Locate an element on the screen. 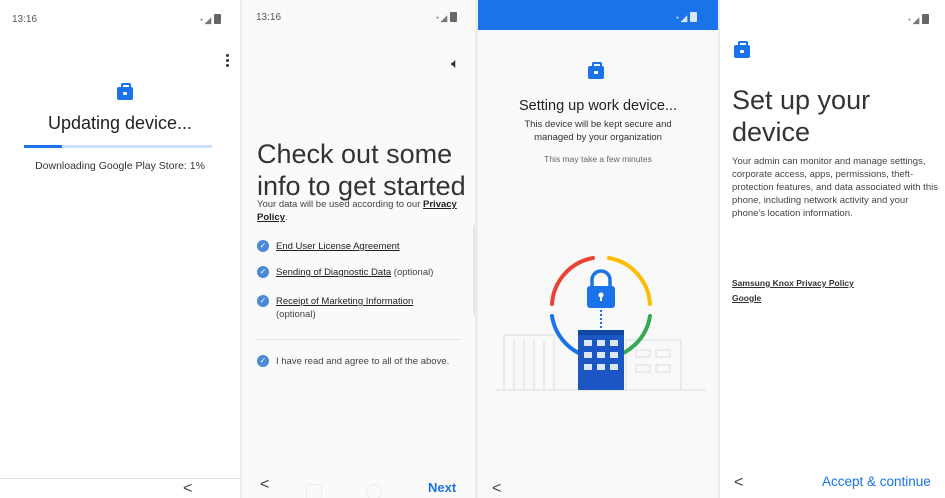  status-bar: ◔◢ is located at coordinates (598, 15).